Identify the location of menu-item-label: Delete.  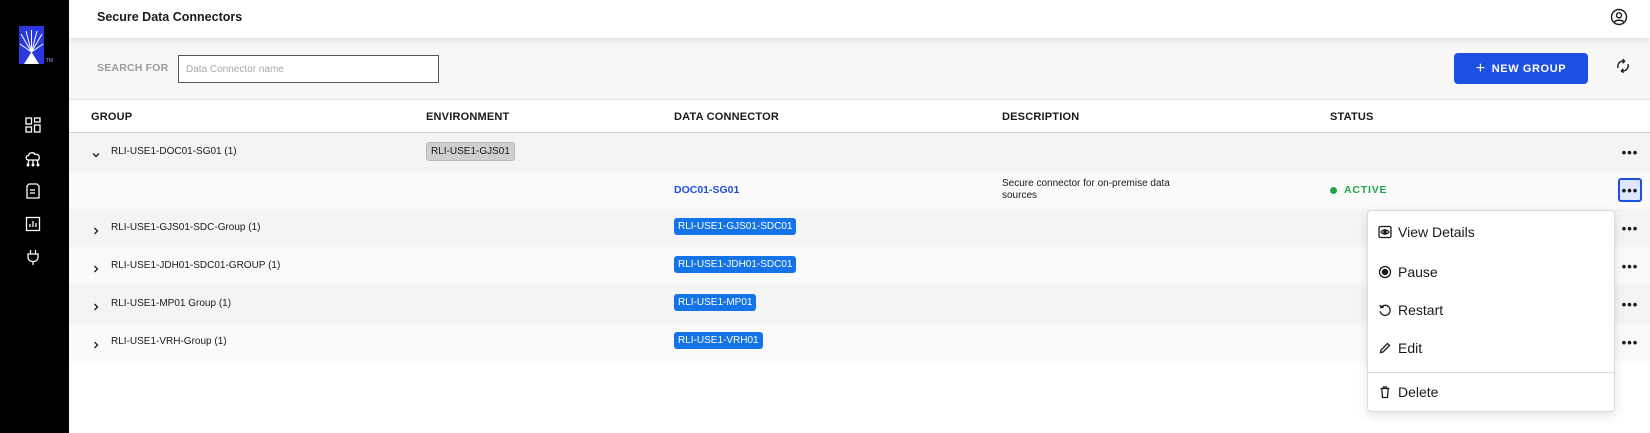
(1418, 392).